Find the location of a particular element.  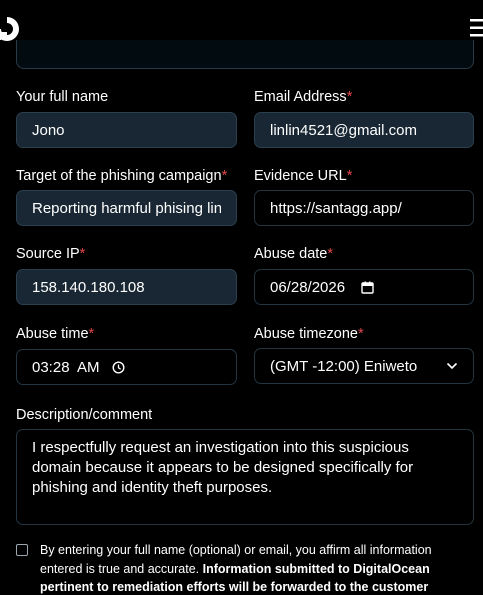

hamburger-menu-icon is located at coordinates (475, 28).